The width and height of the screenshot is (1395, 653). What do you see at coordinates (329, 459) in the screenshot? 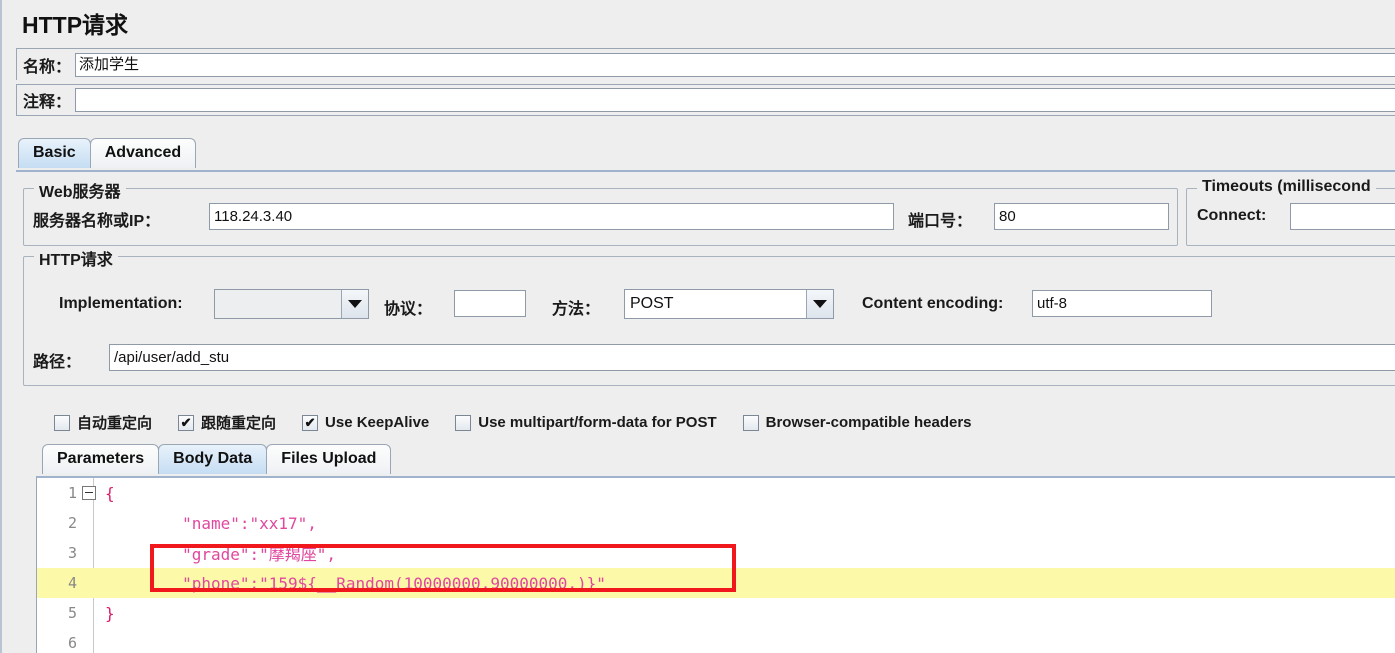
I see `tab-files-upload: Files Upload` at bounding box center [329, 459].